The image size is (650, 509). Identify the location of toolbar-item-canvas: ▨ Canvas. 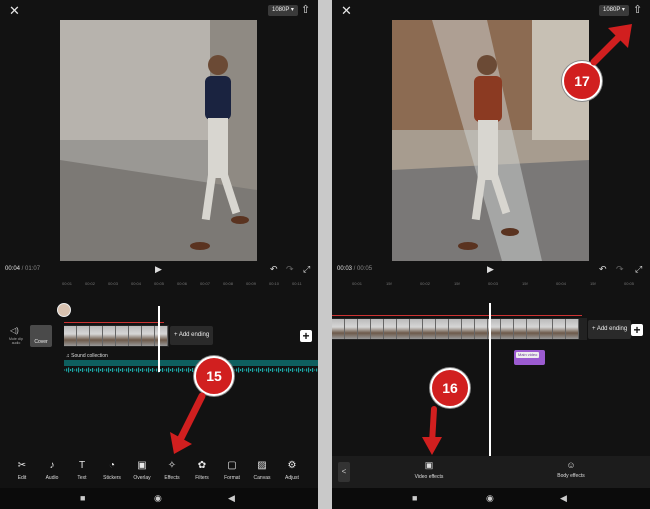
(262, 470).